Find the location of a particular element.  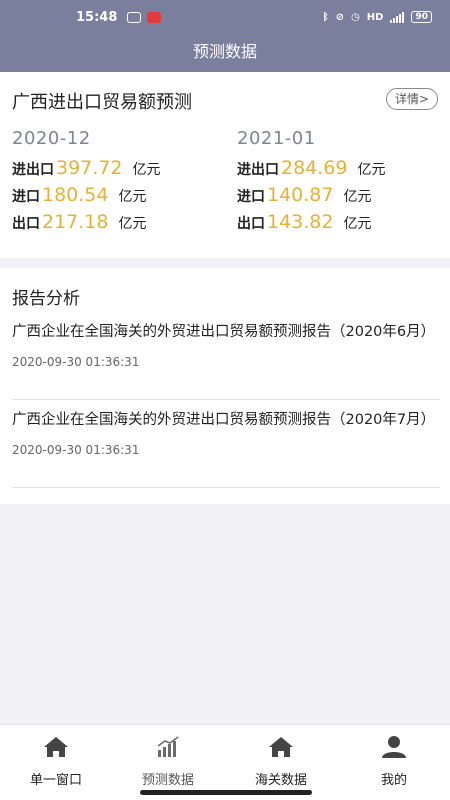

period-label: 2020-12 is located at coordinates (51, 138).